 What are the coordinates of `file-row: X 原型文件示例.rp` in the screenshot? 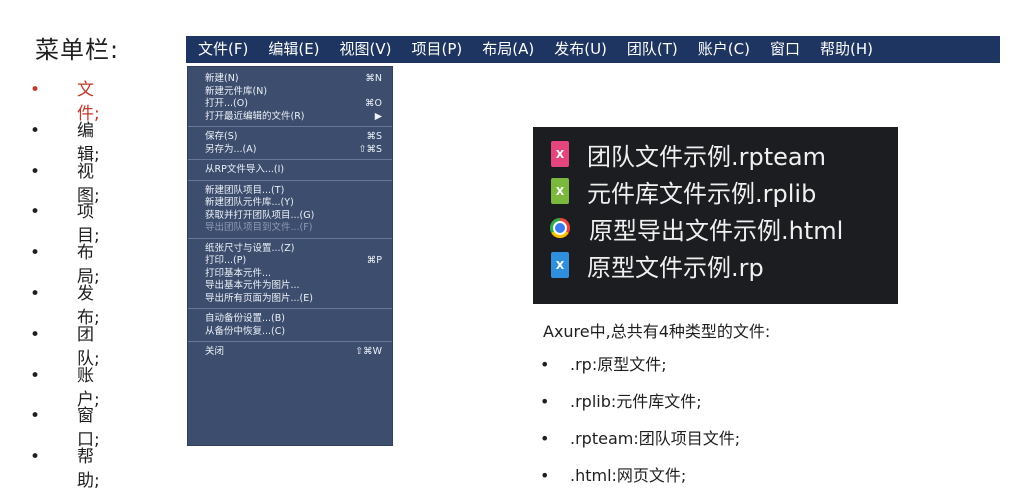 It's located at (657, 265).